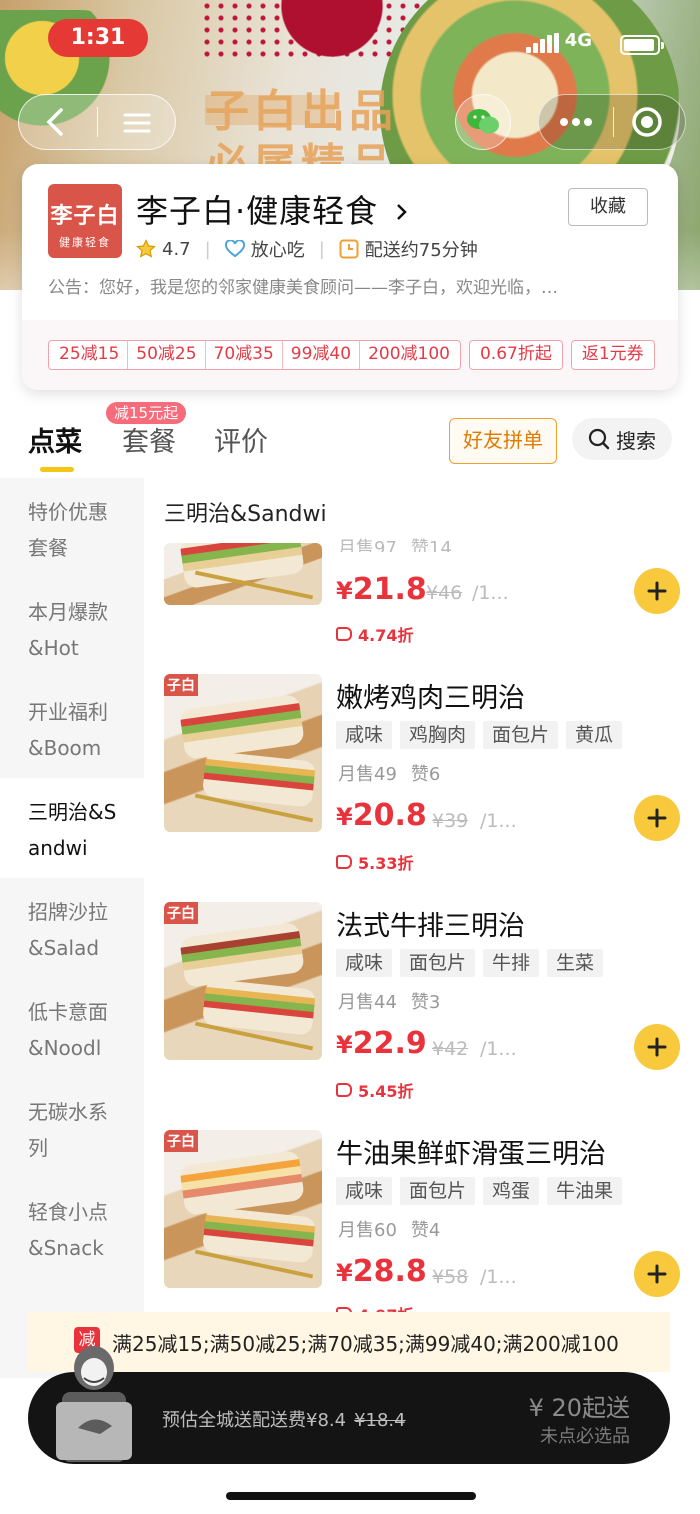 The height and width of the screenshot is (1514, 700). I want to click on discount-tag: 0.67折起, so click(515, 355).